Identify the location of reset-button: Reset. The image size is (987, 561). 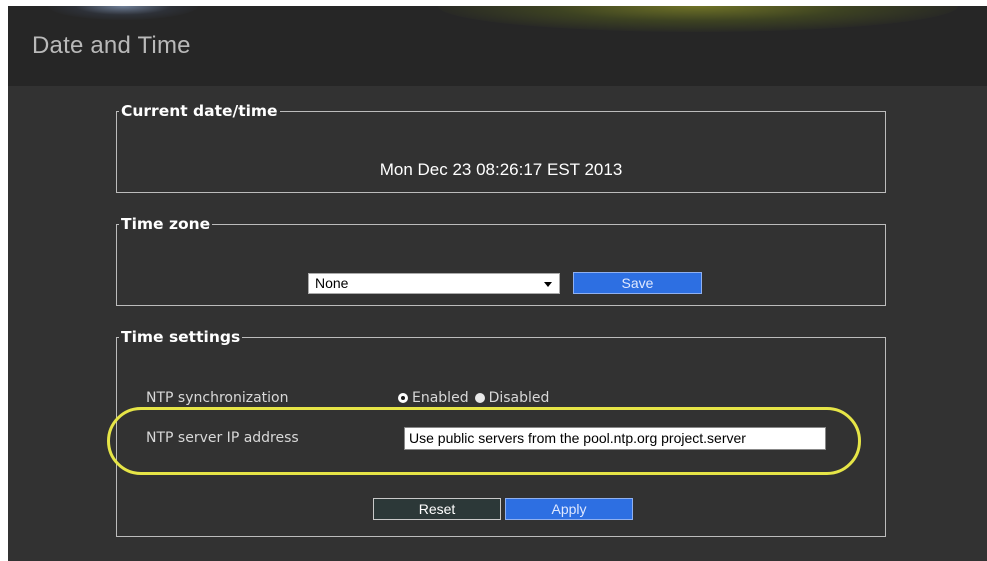
(437, 509).